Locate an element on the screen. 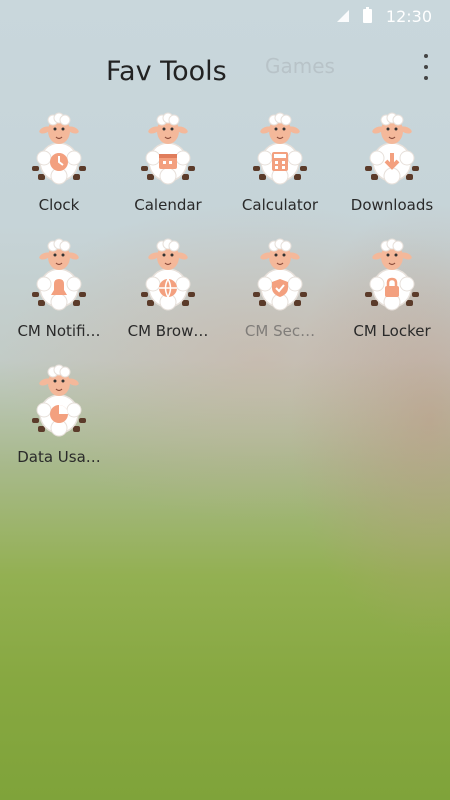 The image size is (450, 800). app-downloads: Downloads is located at coordinates (392, 167).